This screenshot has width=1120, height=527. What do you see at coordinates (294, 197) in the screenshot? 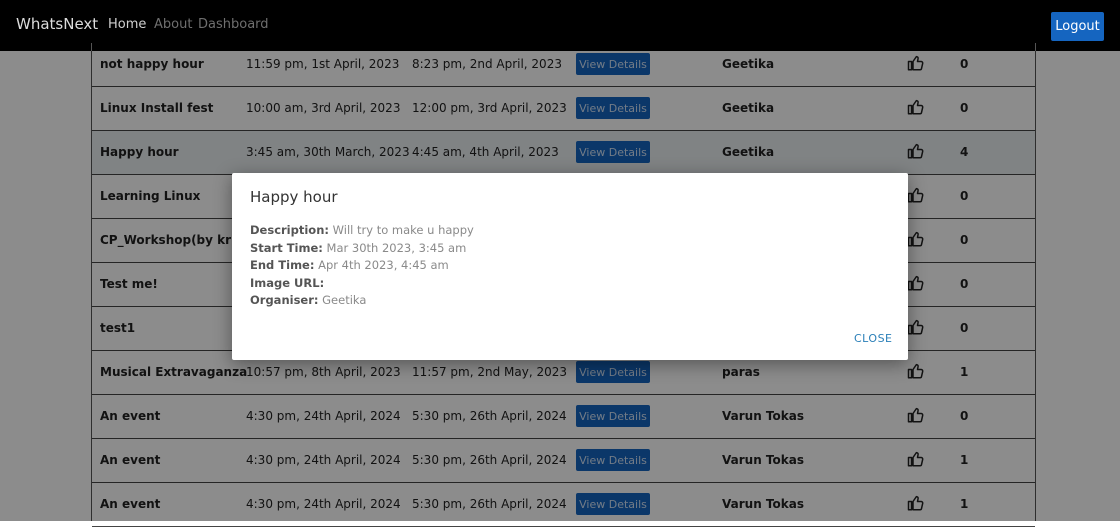
I see `modal-title: Happy hour` at bounding box center [294, 197].